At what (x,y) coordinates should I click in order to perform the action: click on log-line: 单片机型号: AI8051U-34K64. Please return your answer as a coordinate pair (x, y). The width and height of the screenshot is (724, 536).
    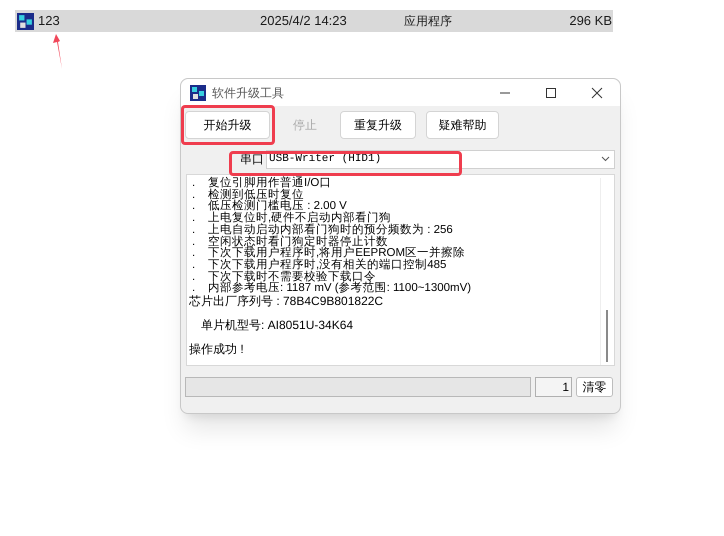
    Looking at the image, I should click on (277, 325).